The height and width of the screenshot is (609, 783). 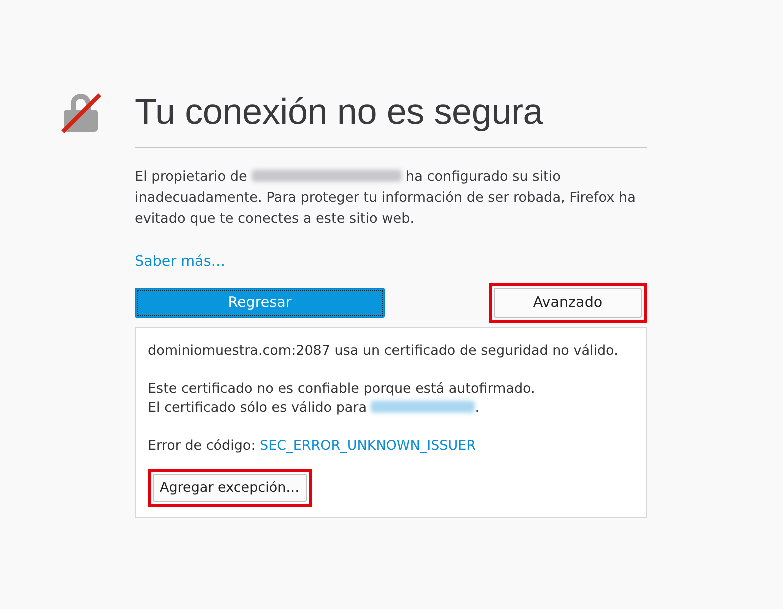 What do you see at coordinates (260, 303) in the screenshot?
I see `go-back-button: Regresar` at bounding box center [260, 303].